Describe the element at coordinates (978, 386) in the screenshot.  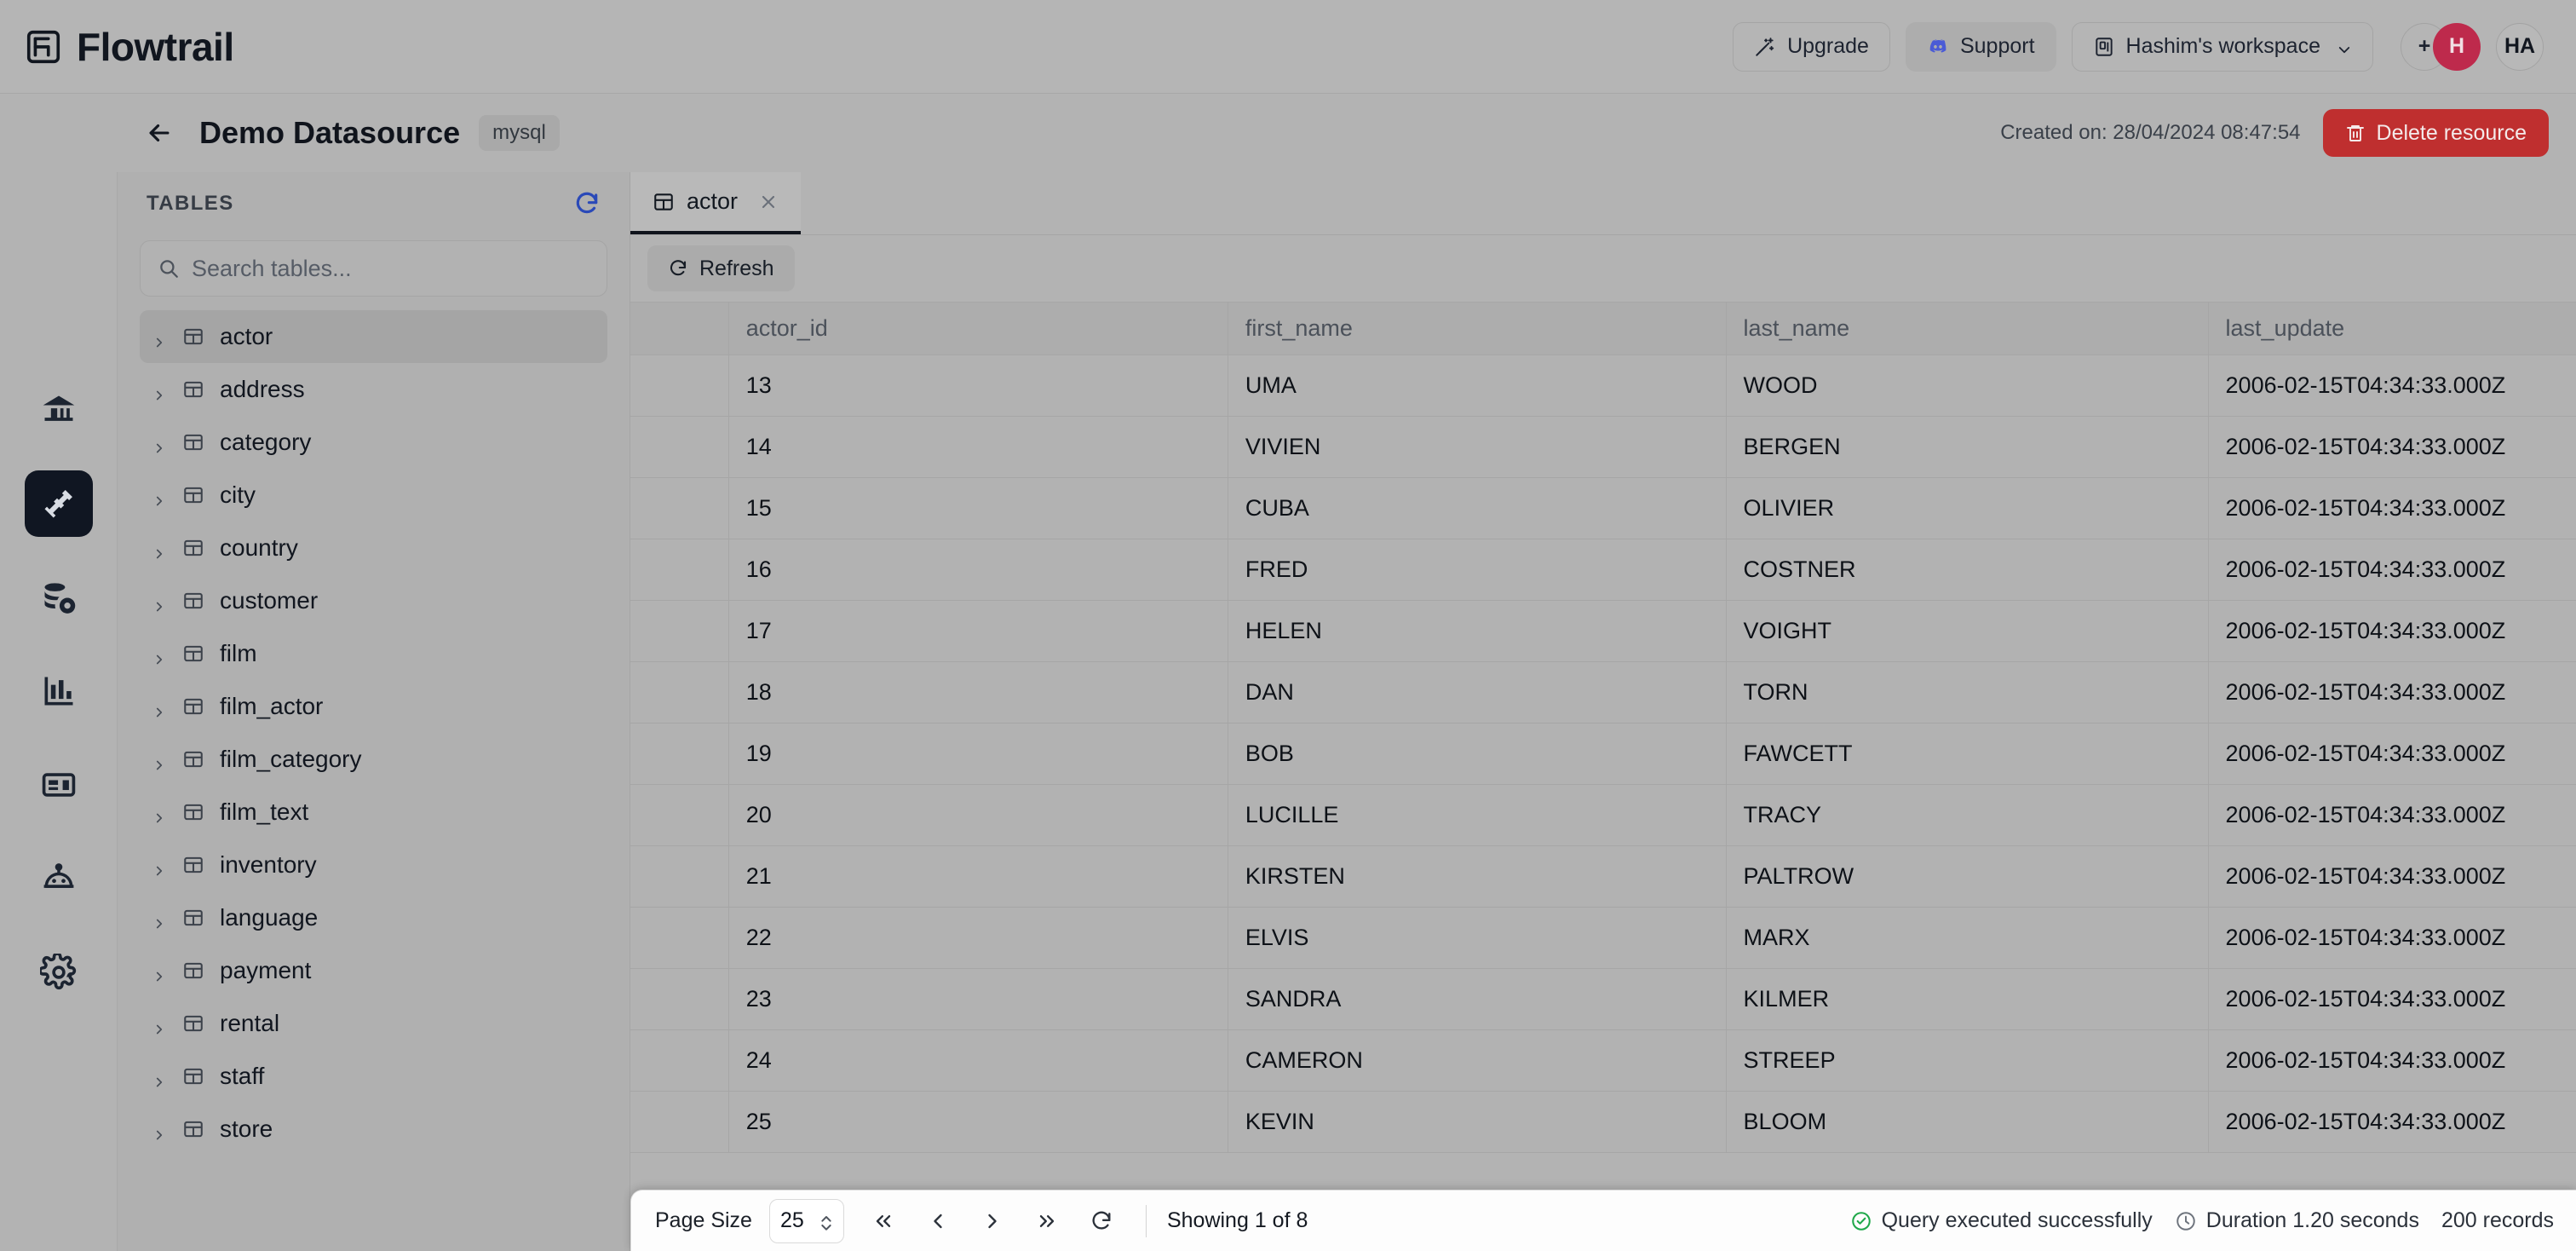
I see `table-cell: 13` at that location.